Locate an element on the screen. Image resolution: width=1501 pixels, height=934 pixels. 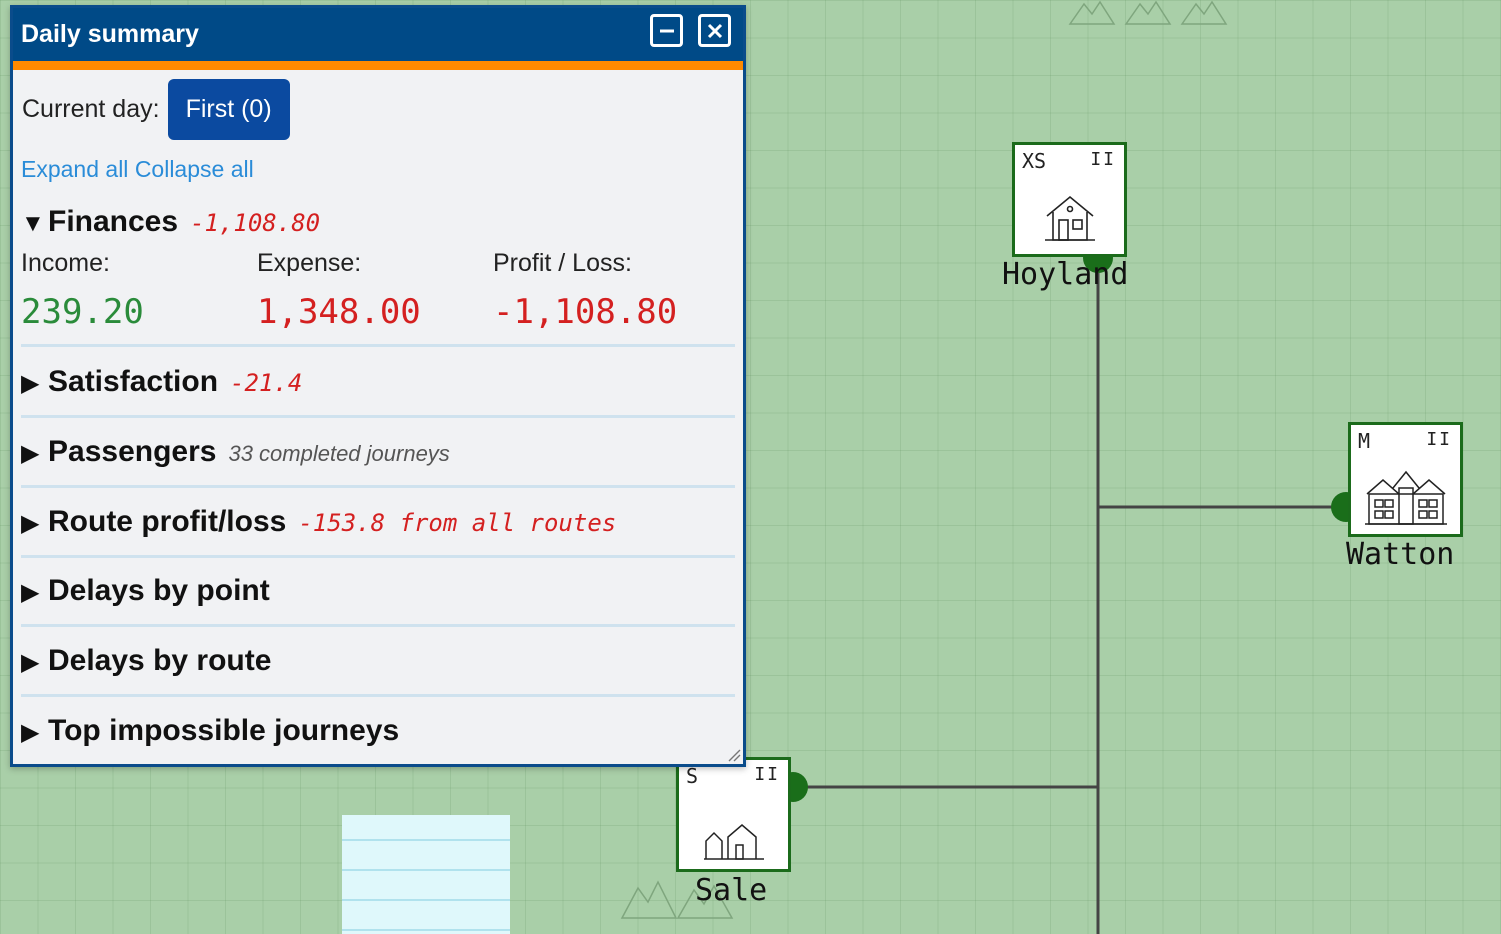
station-size: M is located at coordinates (1364, 441).